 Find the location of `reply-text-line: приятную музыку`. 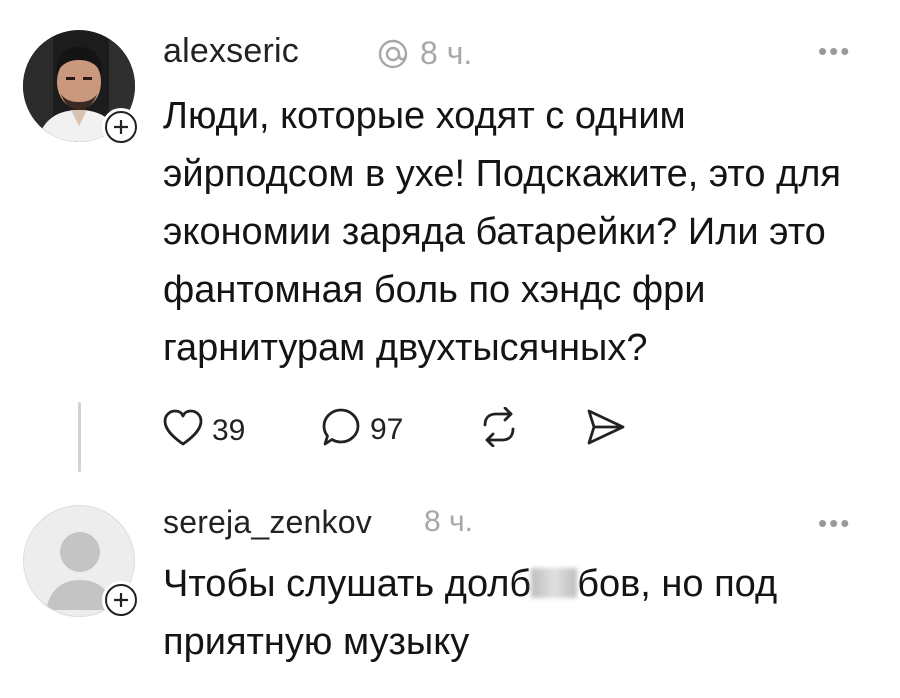

reply-text-line: приятную музыку is located at coordinates (316, 642).